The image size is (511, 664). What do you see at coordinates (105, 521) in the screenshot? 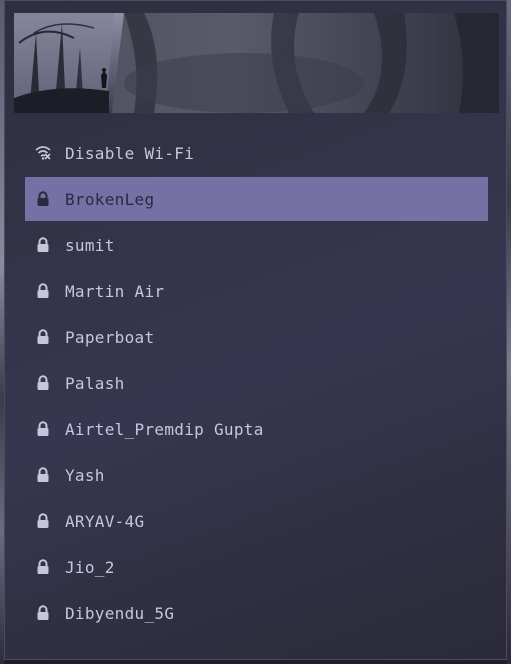
I see `network-name: ARYAV-4G` at bounding box center [105, 521].